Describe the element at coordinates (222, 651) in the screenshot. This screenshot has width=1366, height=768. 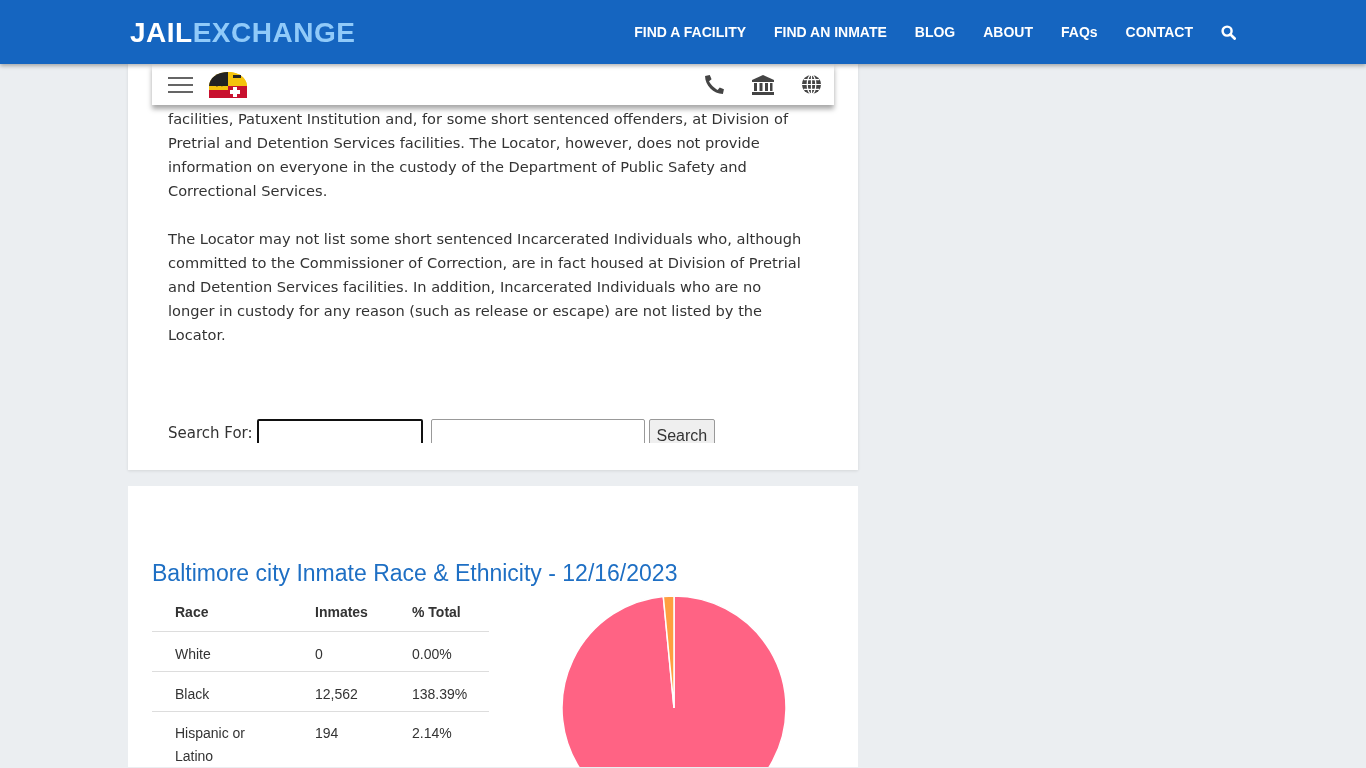
I see `table-cell: White` at that location.